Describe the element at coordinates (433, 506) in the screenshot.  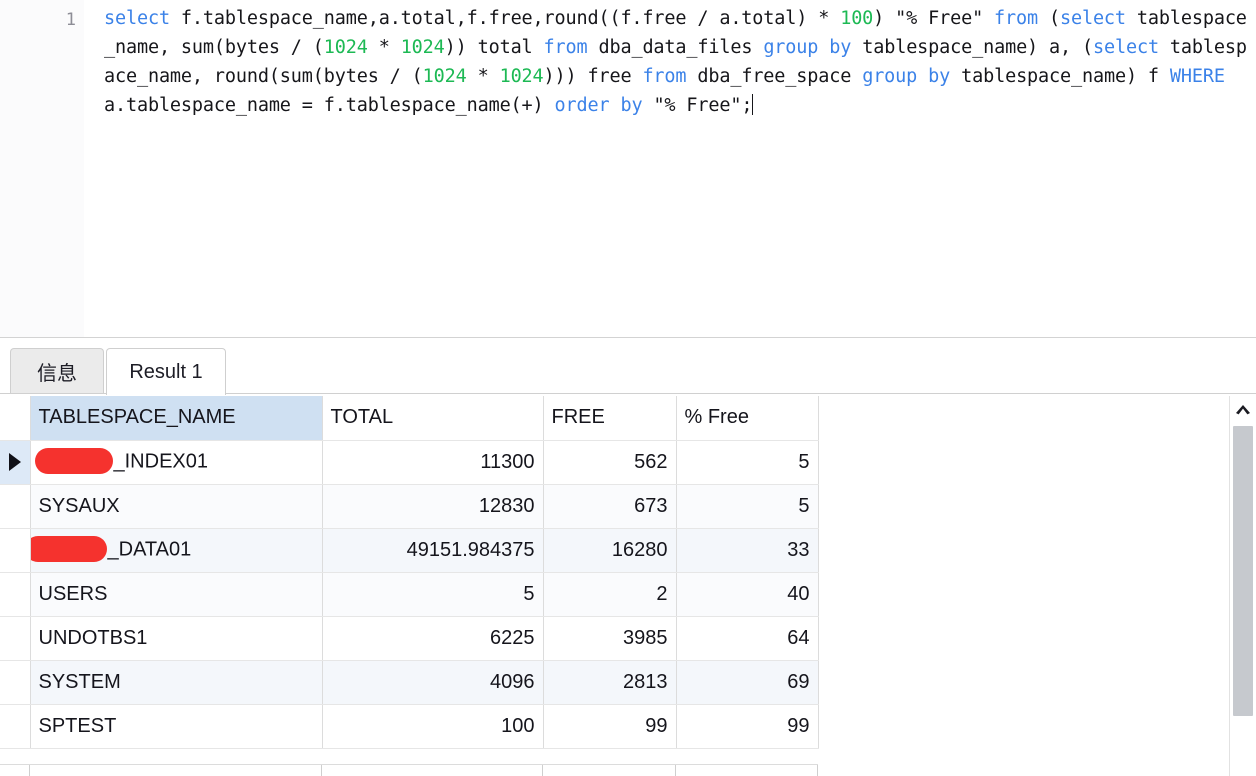
I see `cell-total: 12830` at that location.